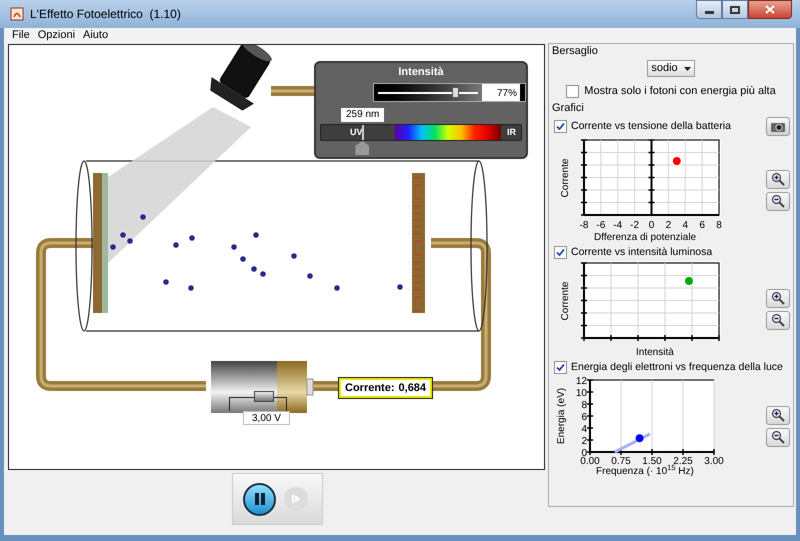 This screenshot has height=541, width=800. Describe the element at coordinates (356, 132) in the screenshot. I see `uv-label: UV` at that location.